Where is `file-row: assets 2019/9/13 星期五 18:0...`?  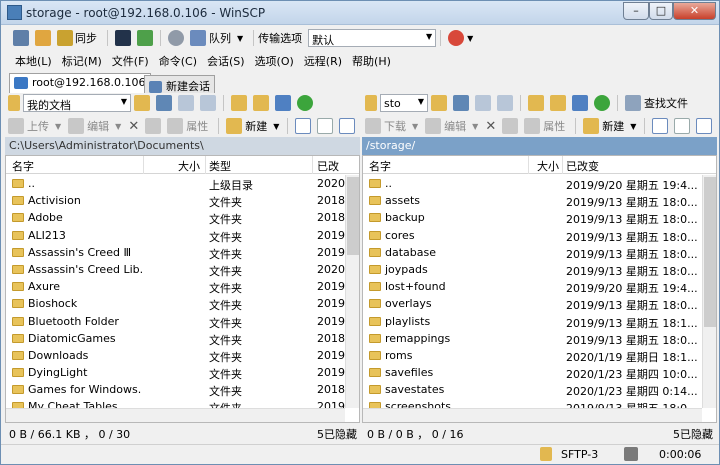
file-row: assets 2019/9/13 星期五 18:0... is located at coordinates (539, 200).